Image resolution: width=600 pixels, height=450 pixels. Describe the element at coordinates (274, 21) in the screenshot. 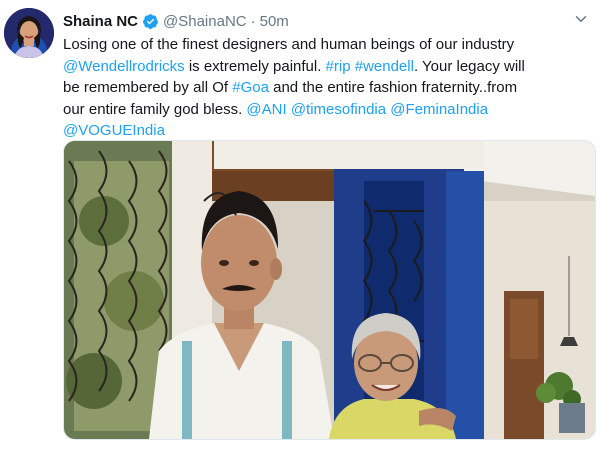

I see `timestamp: 50m` at that location.